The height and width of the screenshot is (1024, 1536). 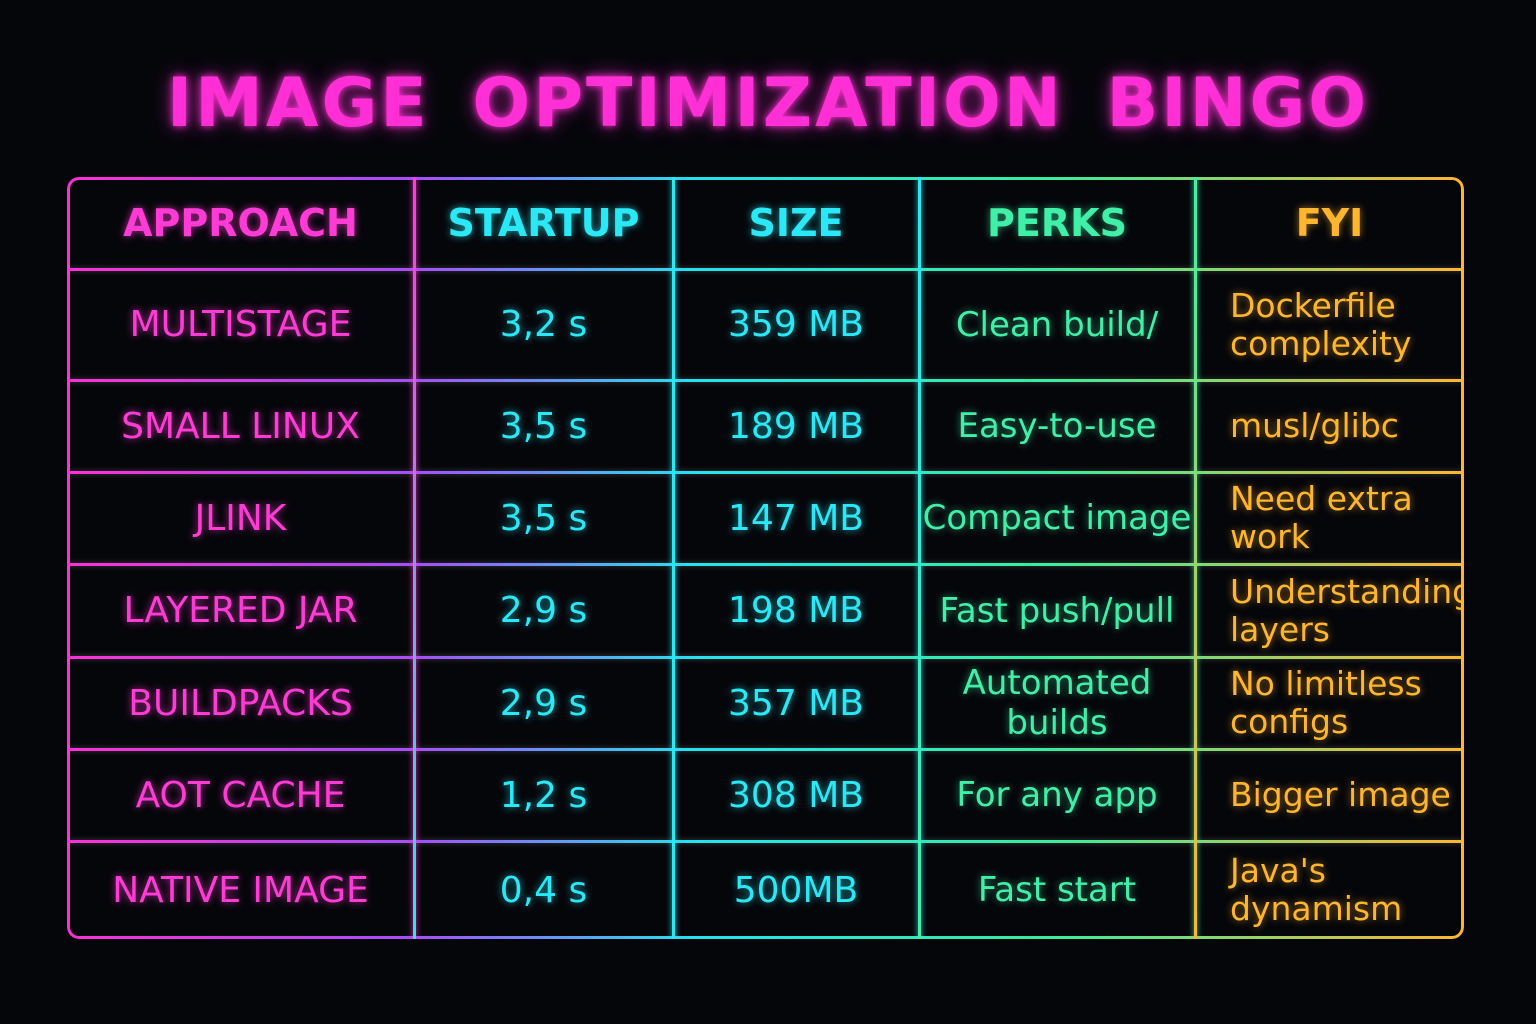 I want to click on cell-size: 359 MB, so click(x=796, y=324).